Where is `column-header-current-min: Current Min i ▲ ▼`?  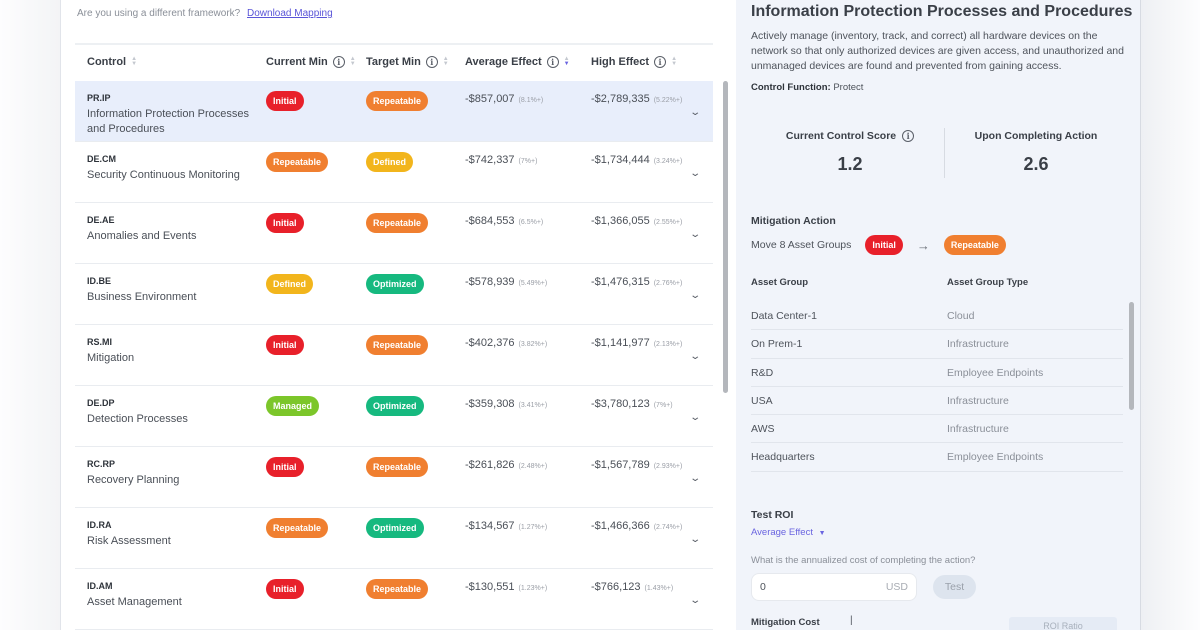
column-header-current-min: Current Min i ▲ ▼ is located at coordinates (311, 62).